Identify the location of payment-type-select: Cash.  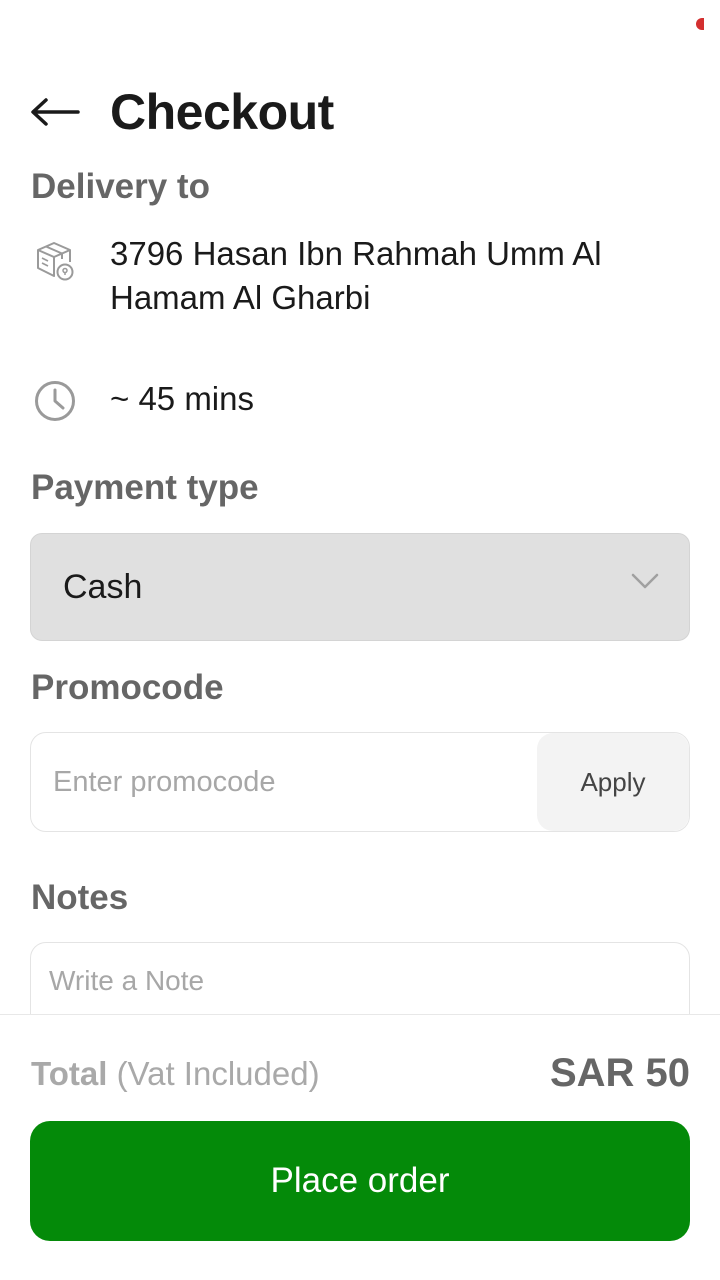
(360, 587).